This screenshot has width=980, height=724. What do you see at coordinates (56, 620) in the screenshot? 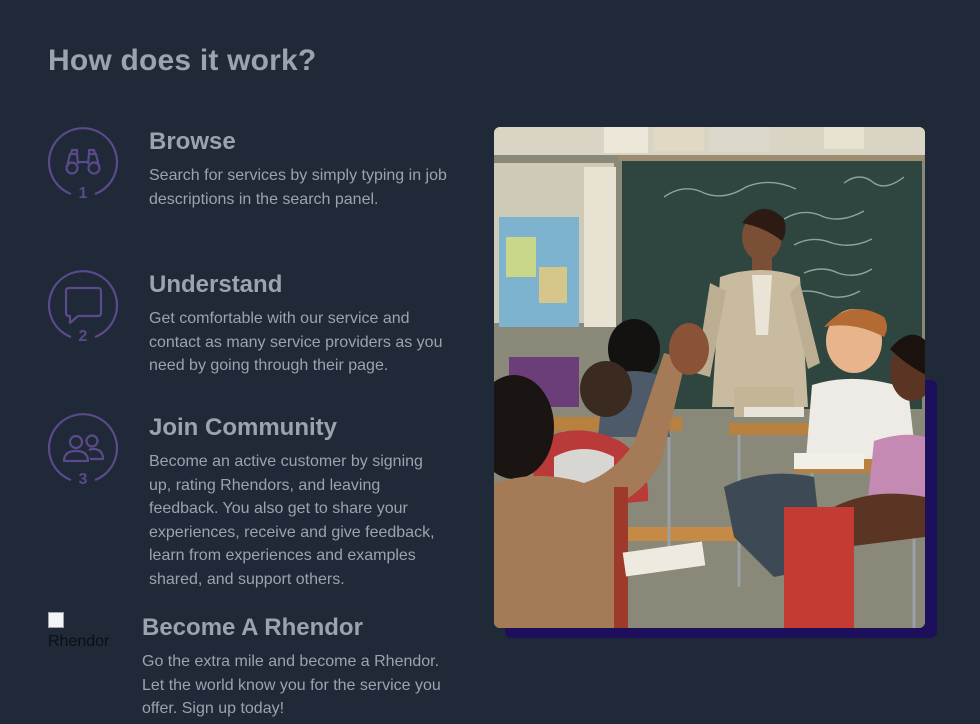
I see `broken-image-icon` at bounding box center [56, 620].